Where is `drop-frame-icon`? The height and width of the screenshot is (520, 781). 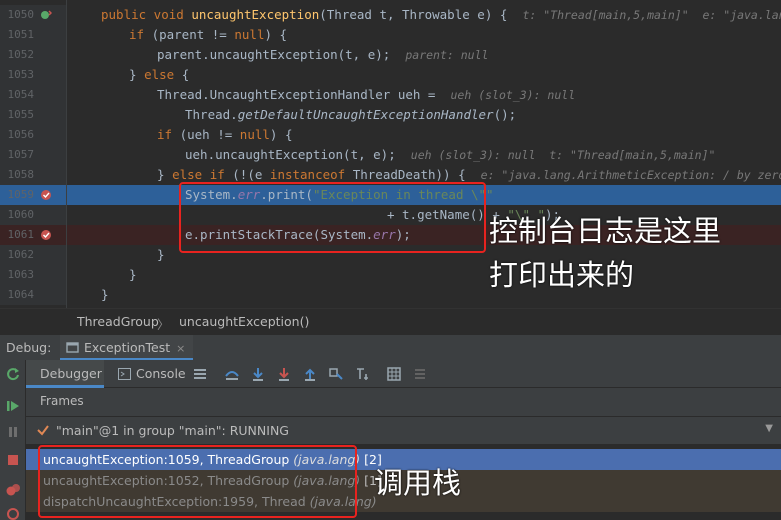 drop-frame-icon is located at coordinates (336, 374).